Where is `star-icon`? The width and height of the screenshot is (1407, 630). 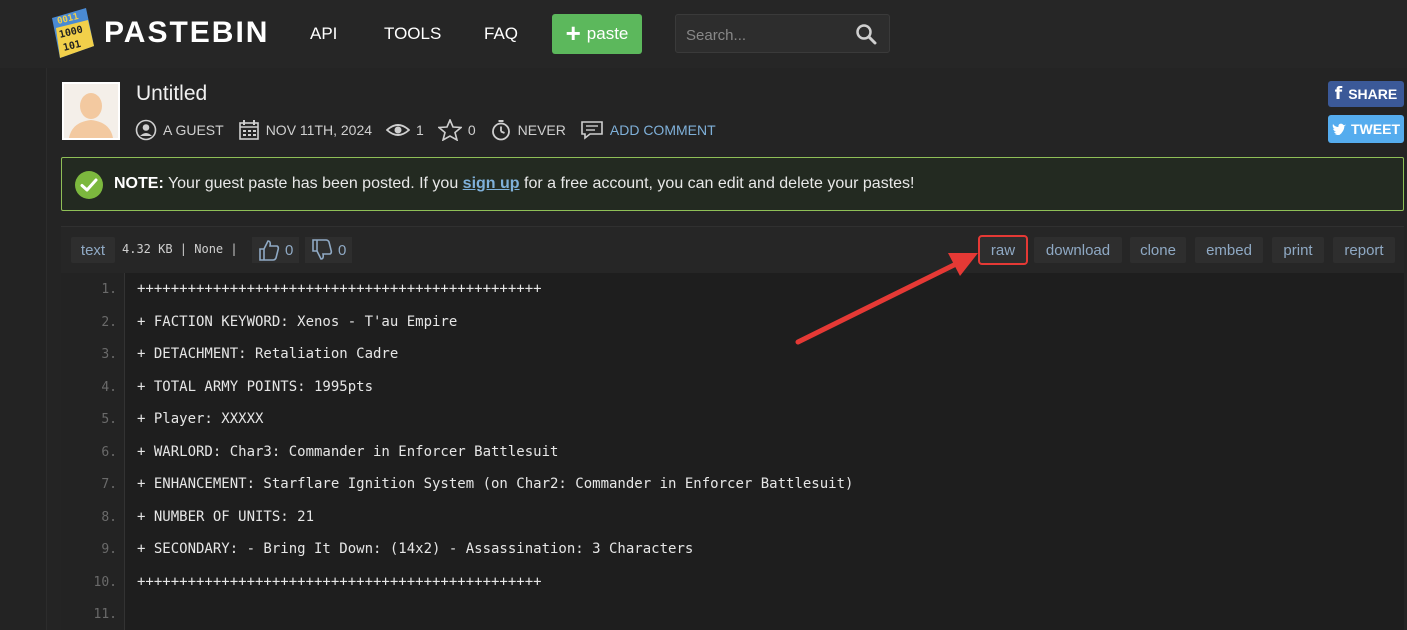
star-icon is located at coordinates (449, 130).